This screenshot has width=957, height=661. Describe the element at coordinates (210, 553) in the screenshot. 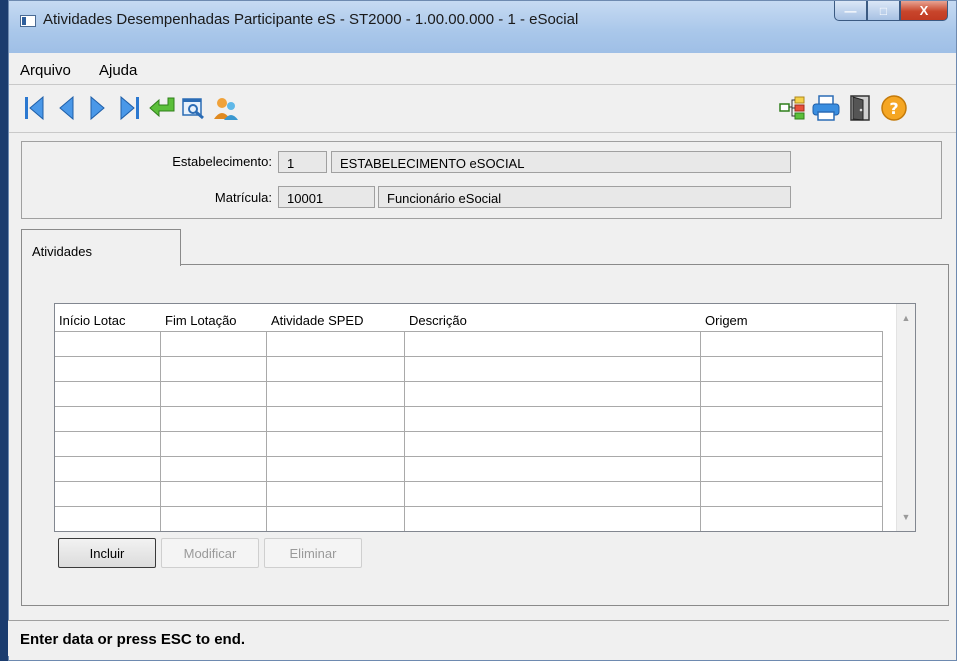

I see `modificar-button: Modificar` at that location.